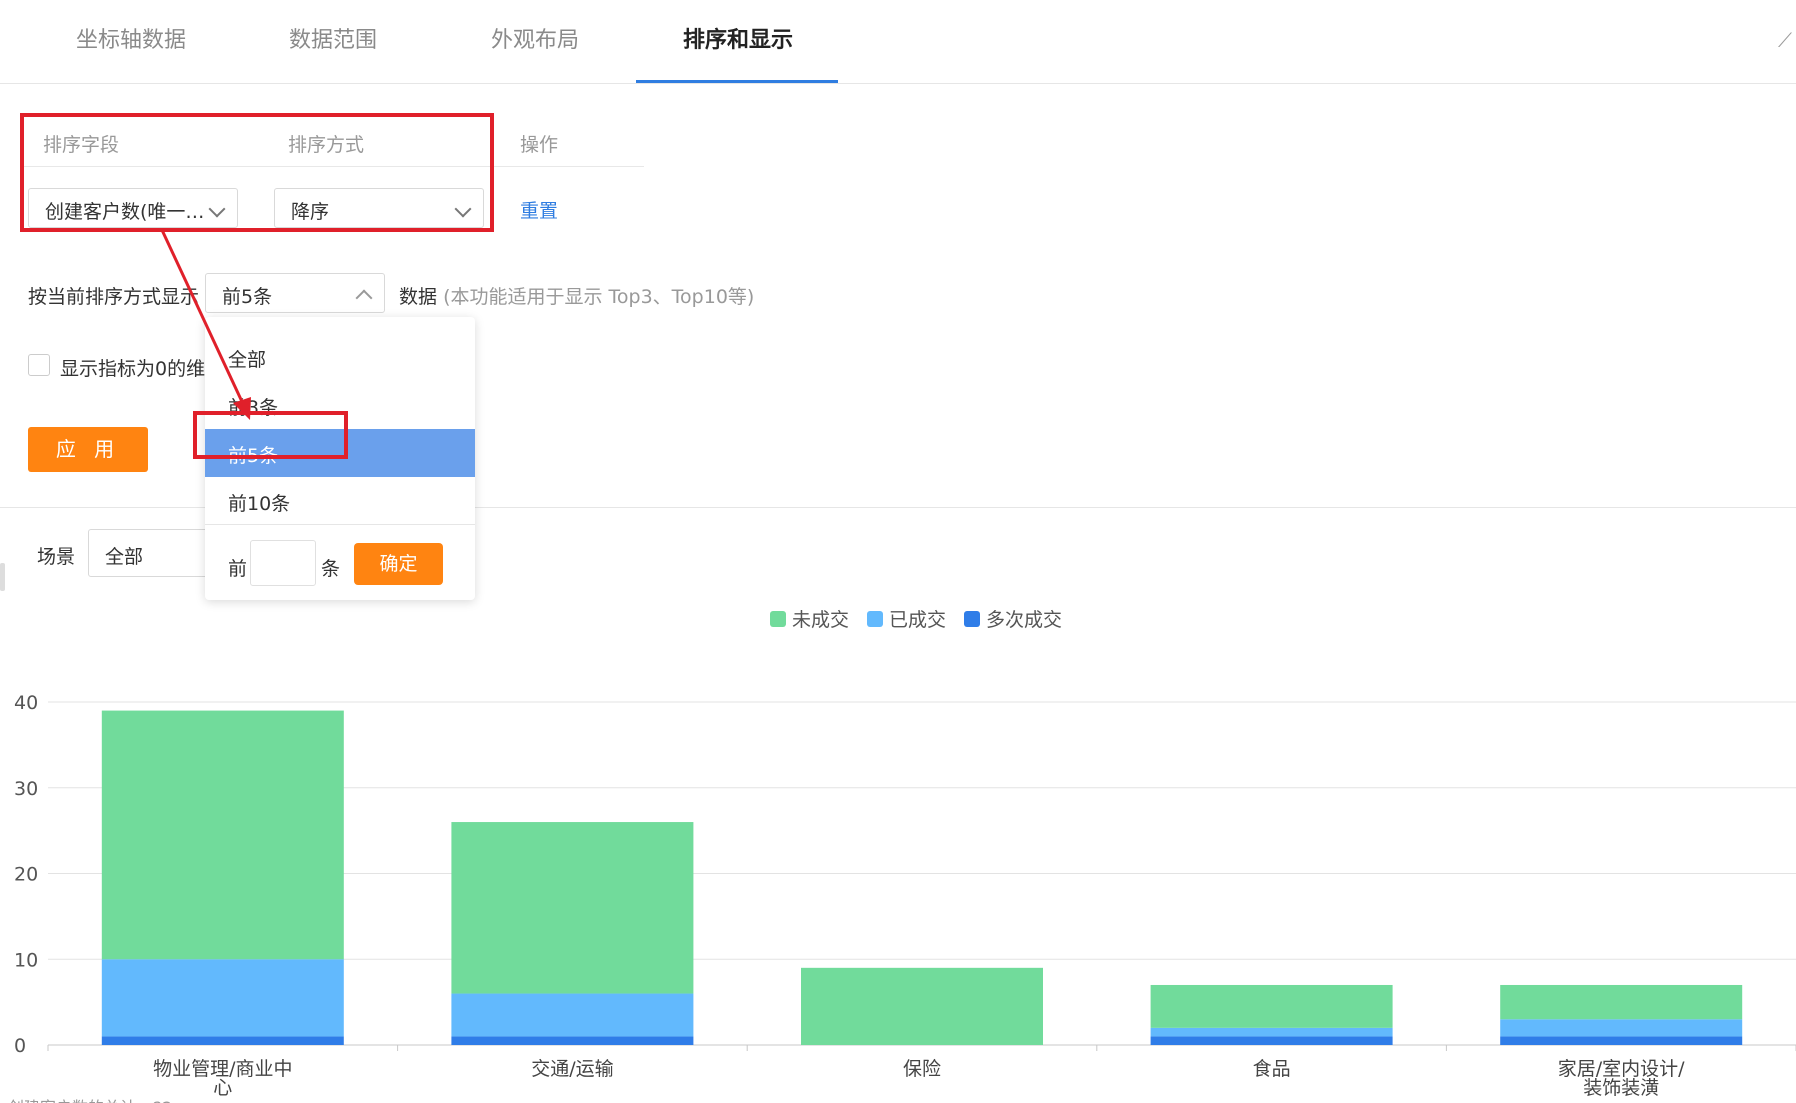 This screenshot has height=1103, width=1796. What do you see at coordinates (222, 1088) in the screenshot?
I see `x-tick-label: 心` at bounding box center [222, 1088].